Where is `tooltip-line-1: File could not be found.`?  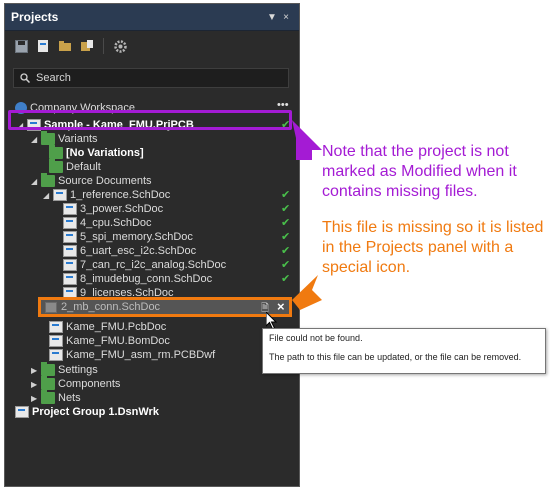 tooltip-line-1: File could not be found. is located at coordinates (316, 338).